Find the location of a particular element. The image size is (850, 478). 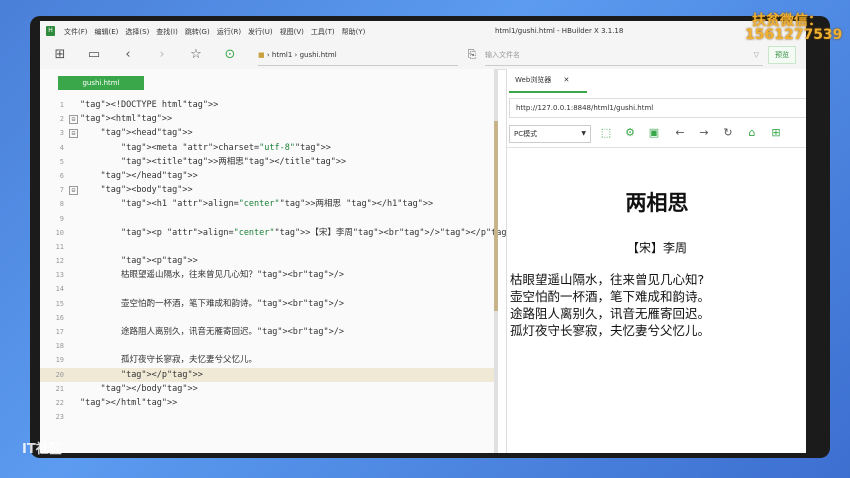

device-mode-select: PC模式 ▼ is located at coordinates (550, 134).